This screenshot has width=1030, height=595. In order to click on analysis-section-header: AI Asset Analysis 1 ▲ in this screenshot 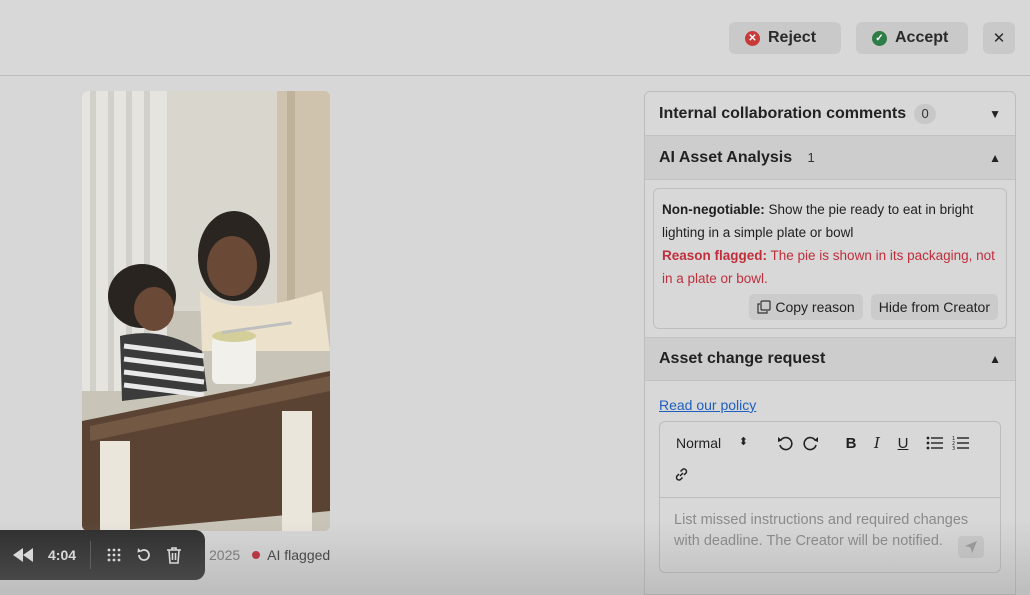, I will do `click(830, 158)`.